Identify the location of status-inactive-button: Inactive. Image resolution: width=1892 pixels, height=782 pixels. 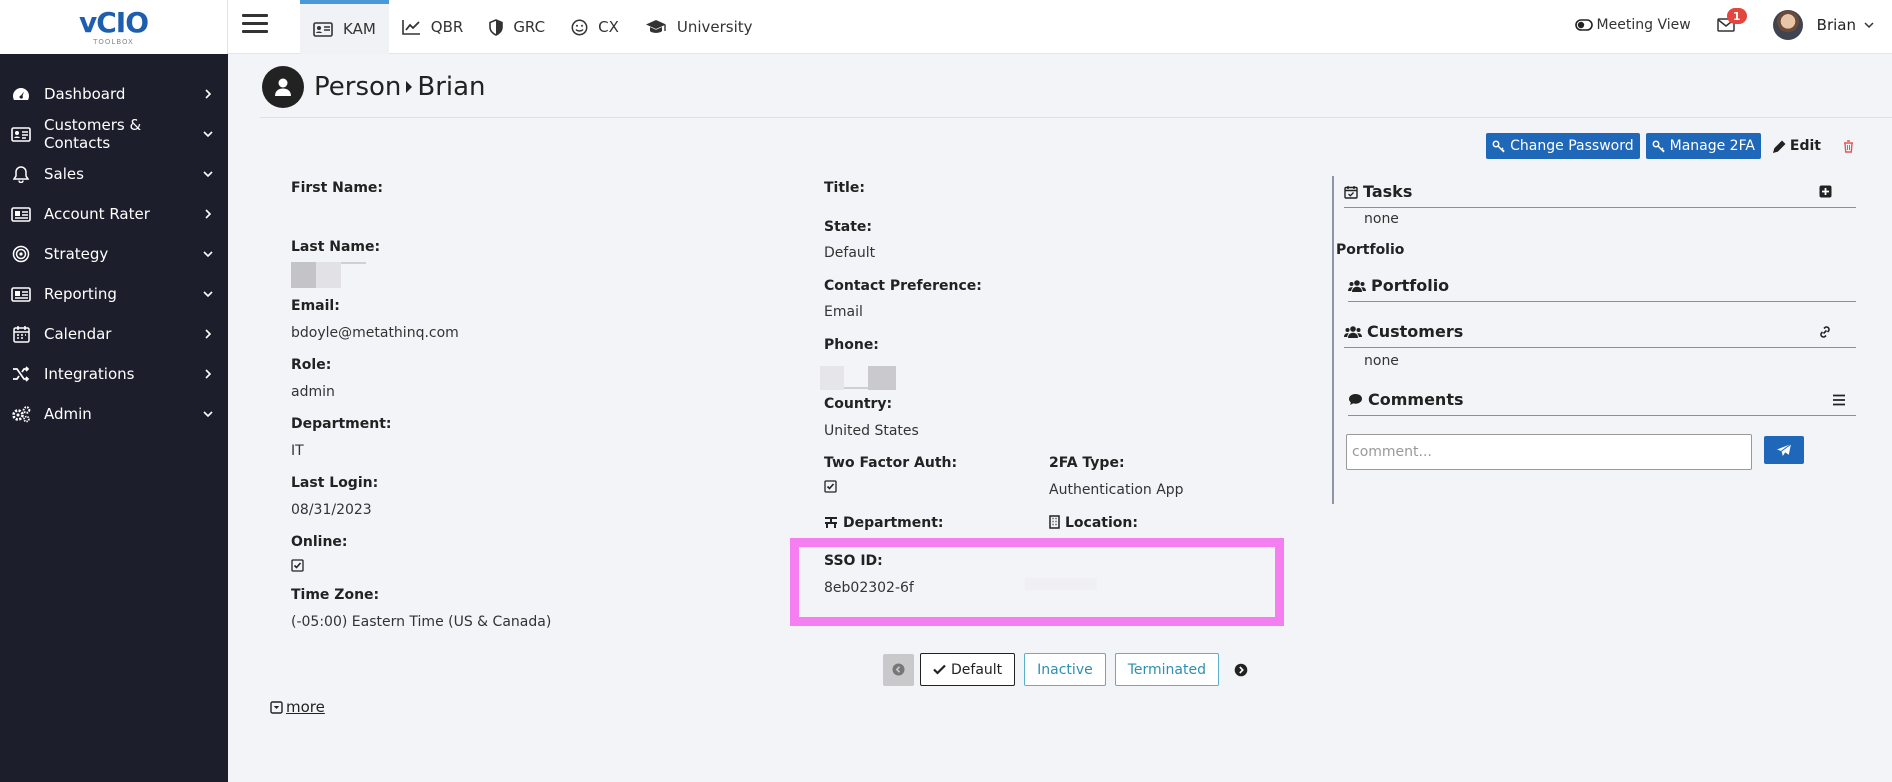
(1065, 669).